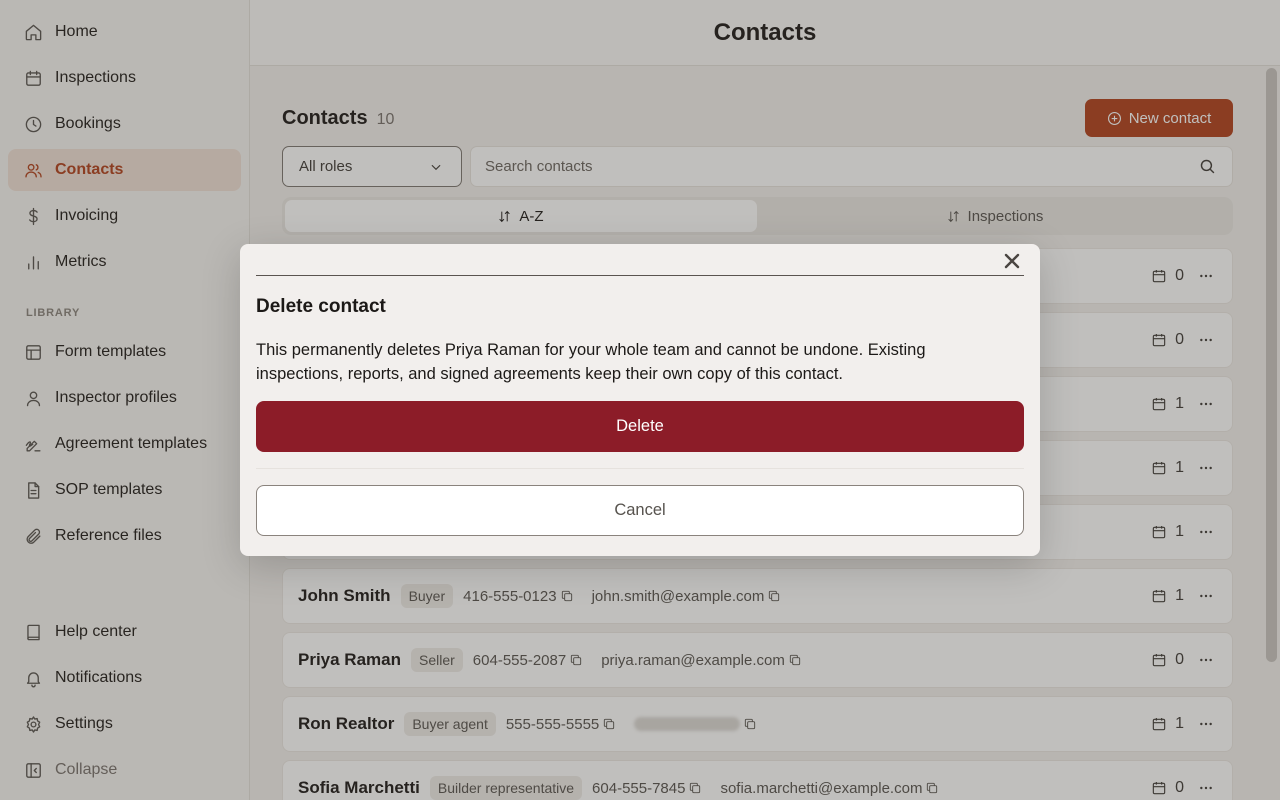  Describe the element at coordinates (640, 426) in the screenshot. I see `delete-button: Delete` at that location.